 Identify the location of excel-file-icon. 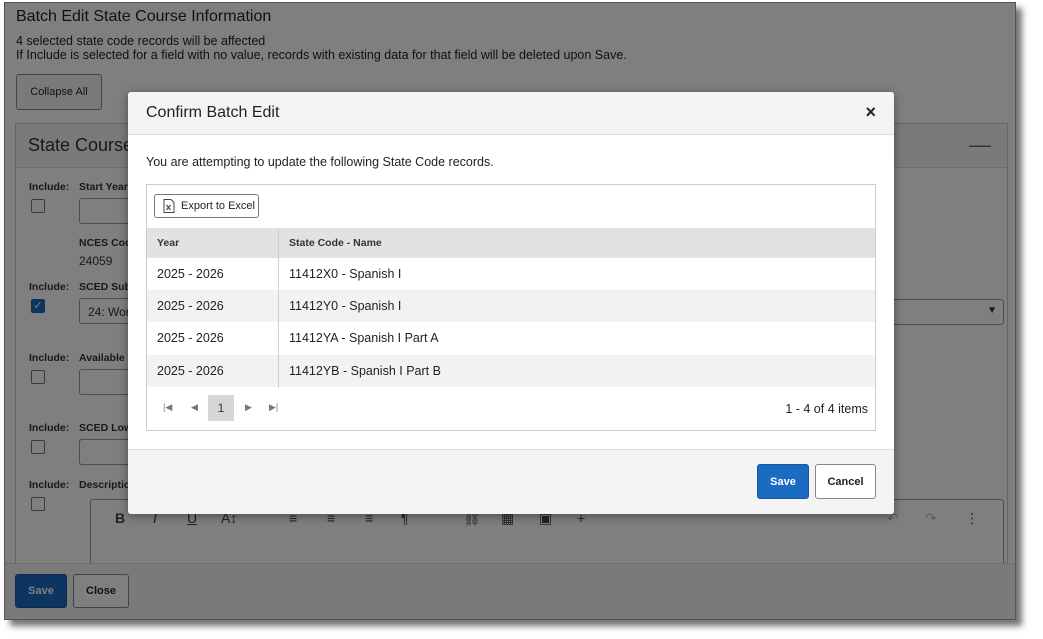
(169, 206).